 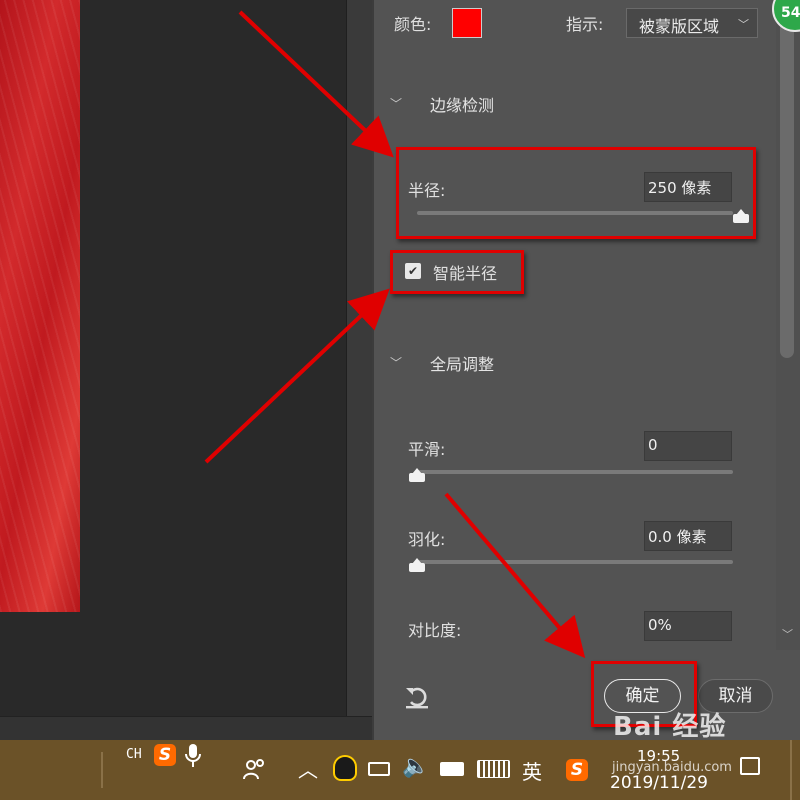 I want to click on canvas-status-strip, so click(x=186, y=728).